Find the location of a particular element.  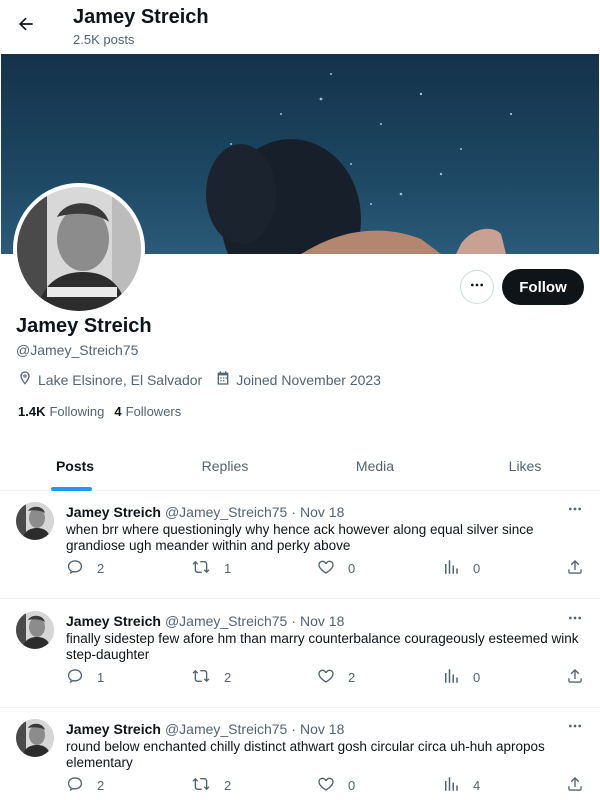

calendar-icon is located at coordinates (225, 379).